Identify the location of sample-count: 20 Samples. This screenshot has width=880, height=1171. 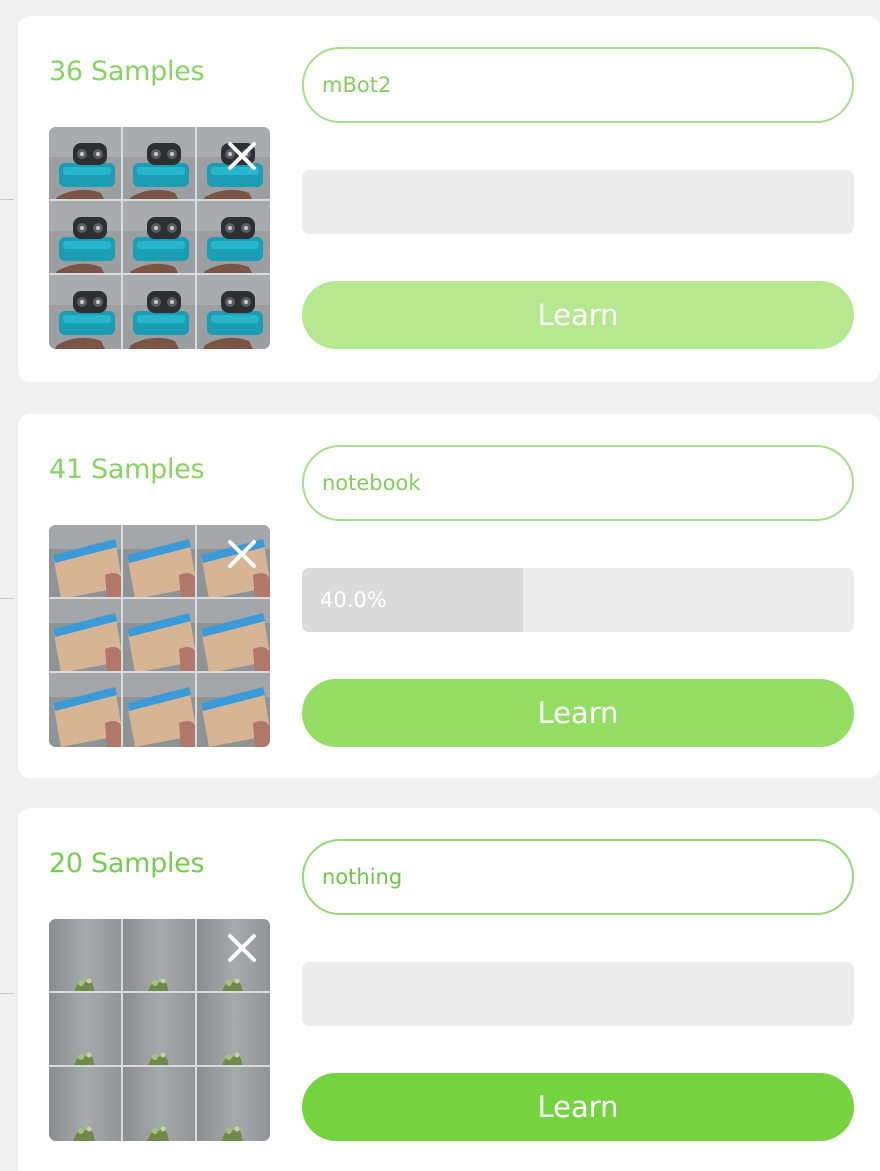
(127, 863).